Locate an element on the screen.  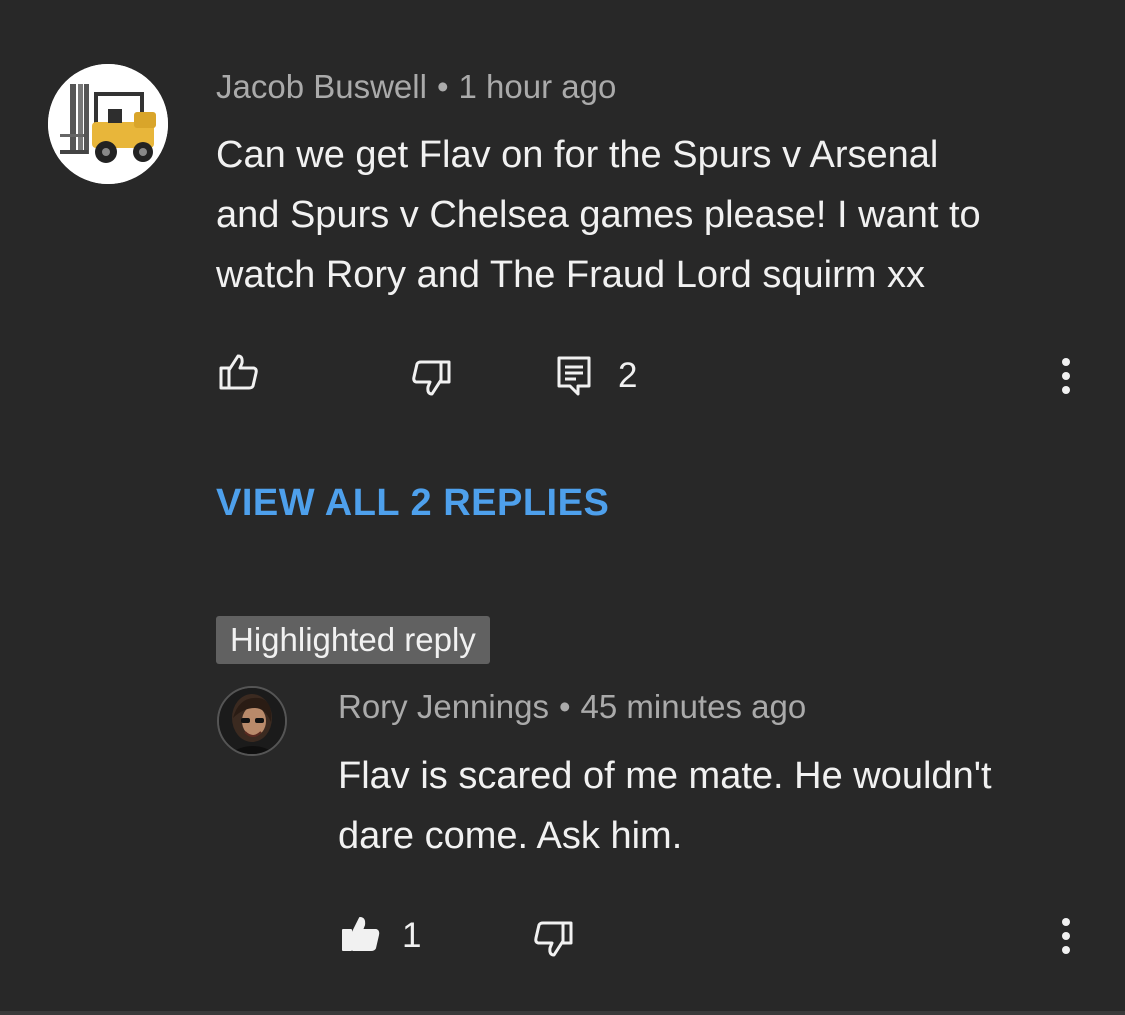
person-photo-avatar is located at coordinates (252, 721).